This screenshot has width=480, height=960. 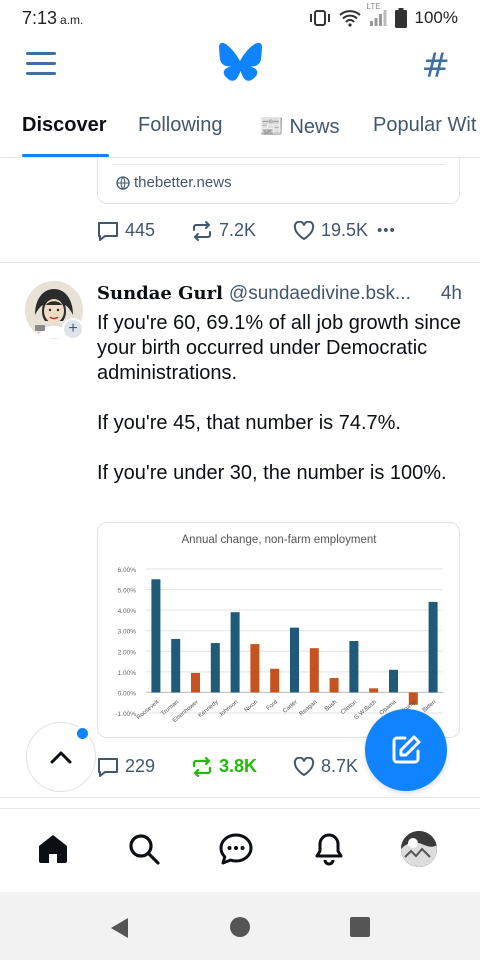 What do you see at coordinates (176, 665) in the screenshot?
I see `chart-bar-truman` at bounding box center [176, 665].